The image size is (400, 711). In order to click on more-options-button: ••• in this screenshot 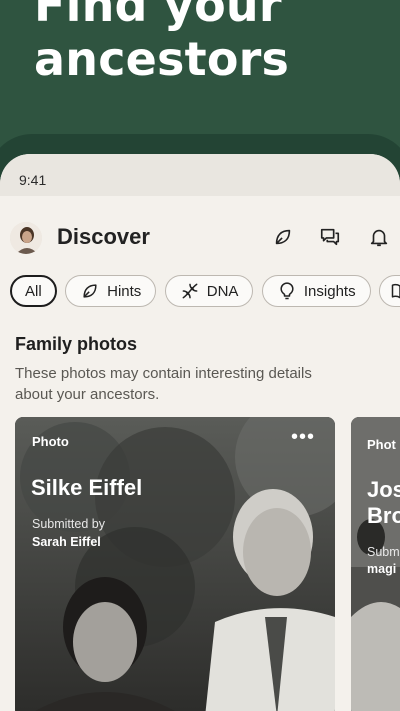, I will do `click(303, 437)`.